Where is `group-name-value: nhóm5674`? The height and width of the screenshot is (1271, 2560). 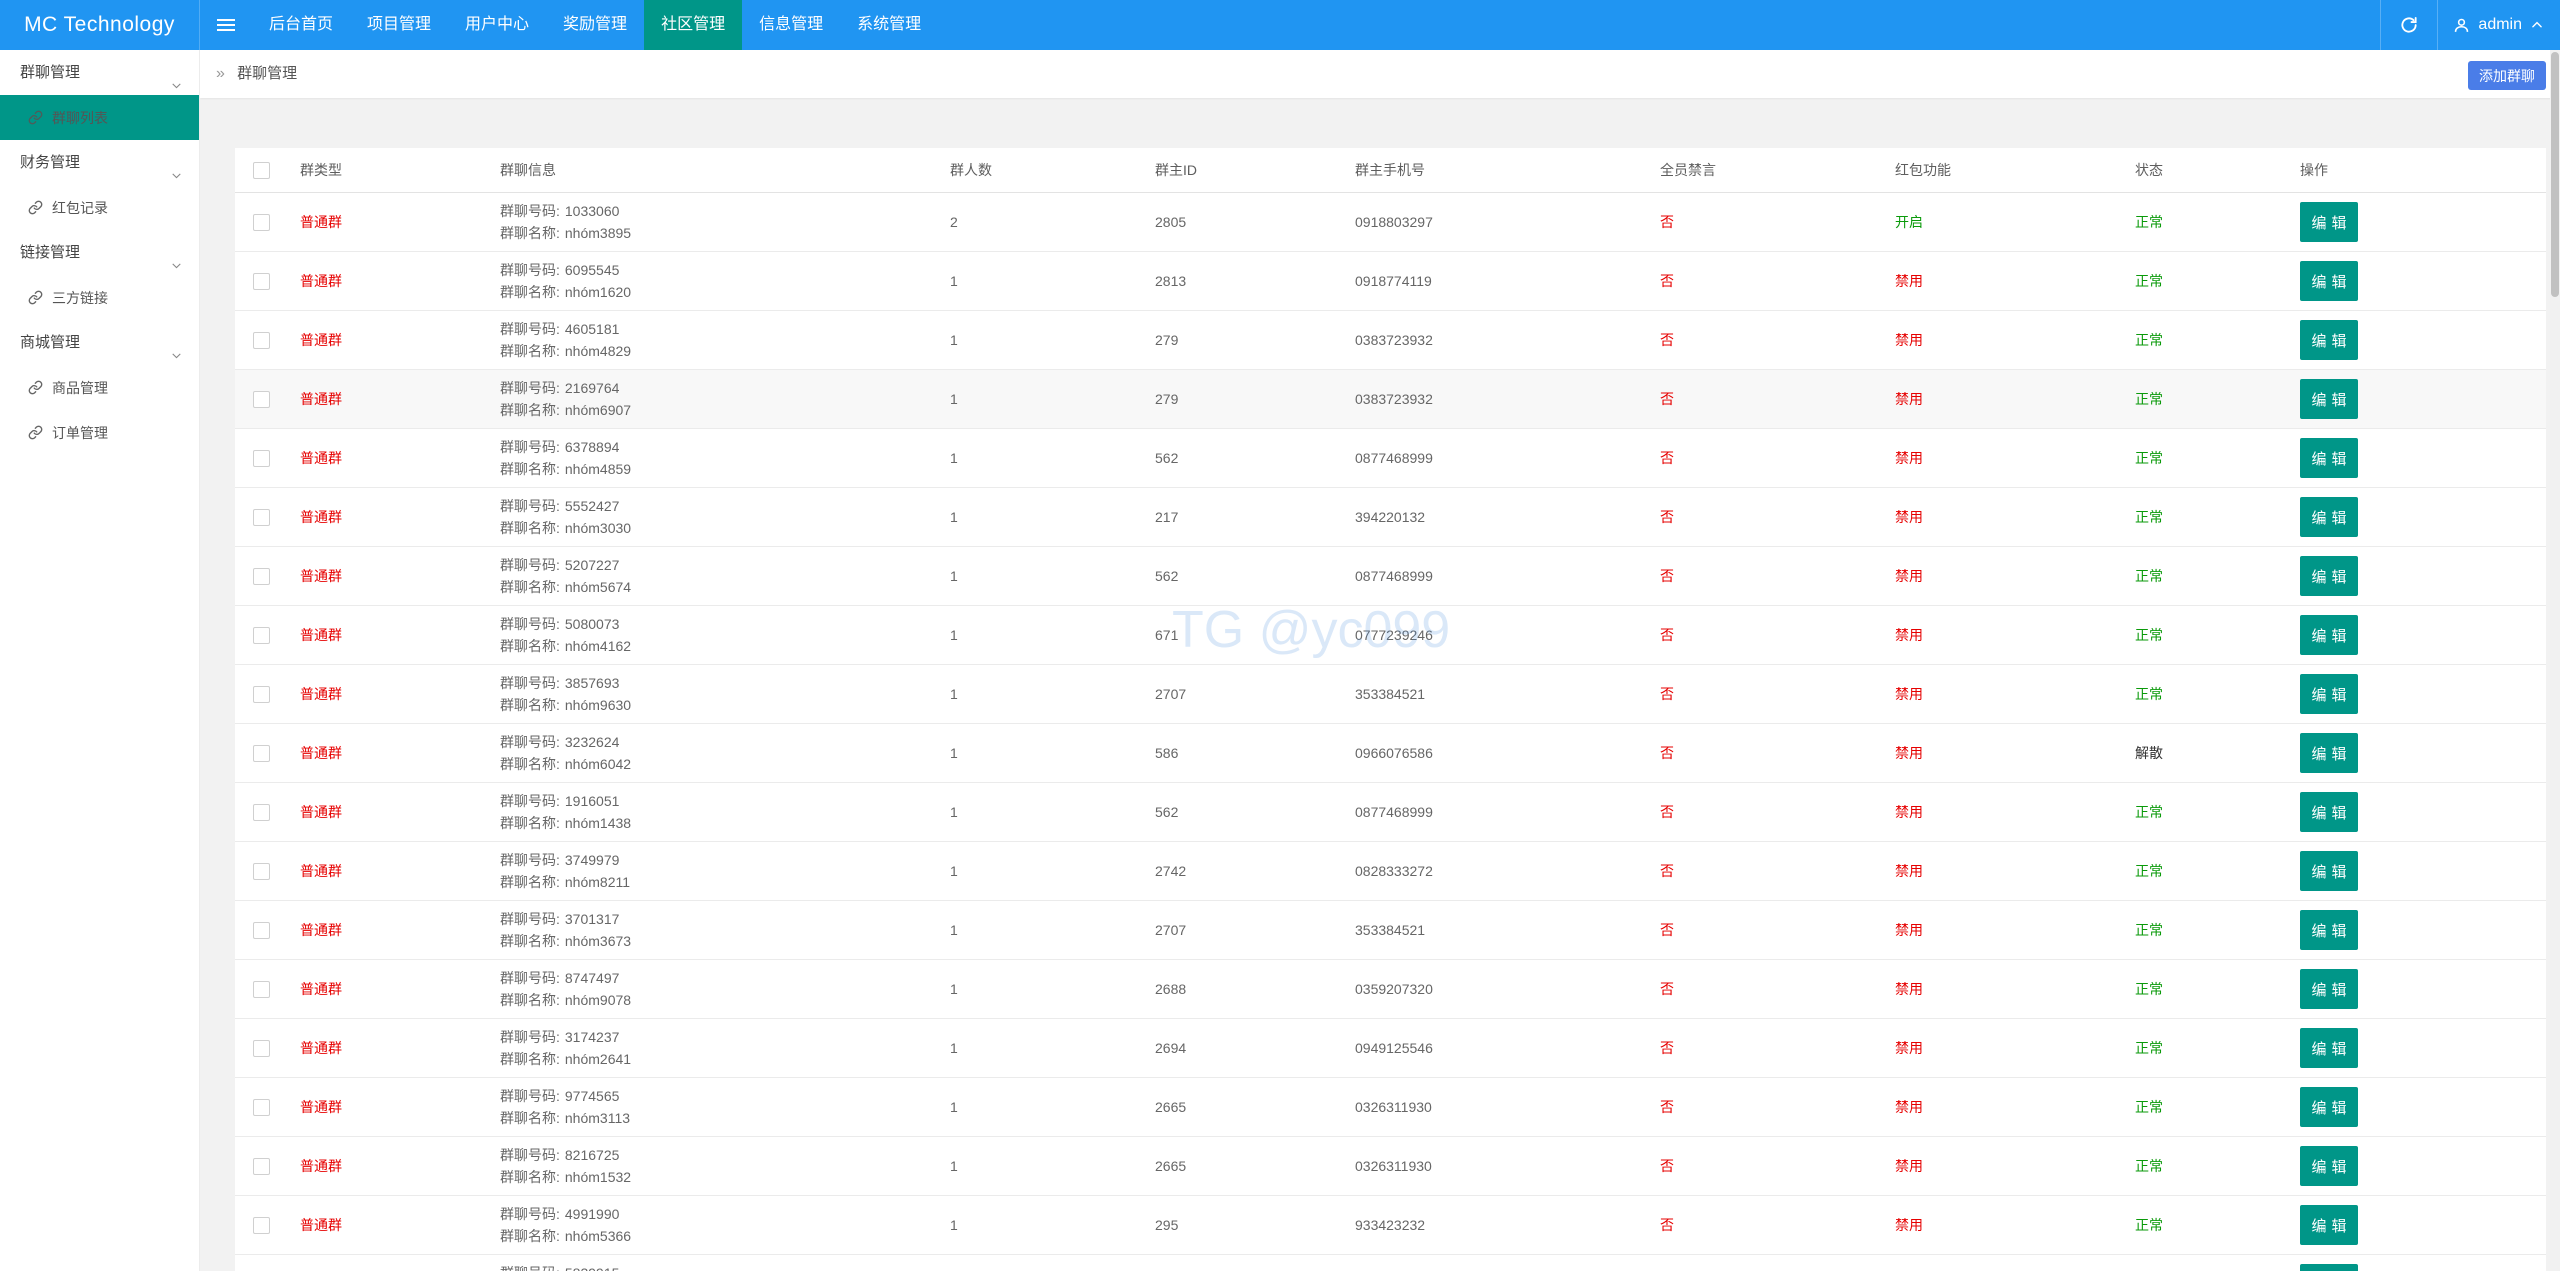 group-name-value: nhóm5674 is located at coordinates (598, 587).